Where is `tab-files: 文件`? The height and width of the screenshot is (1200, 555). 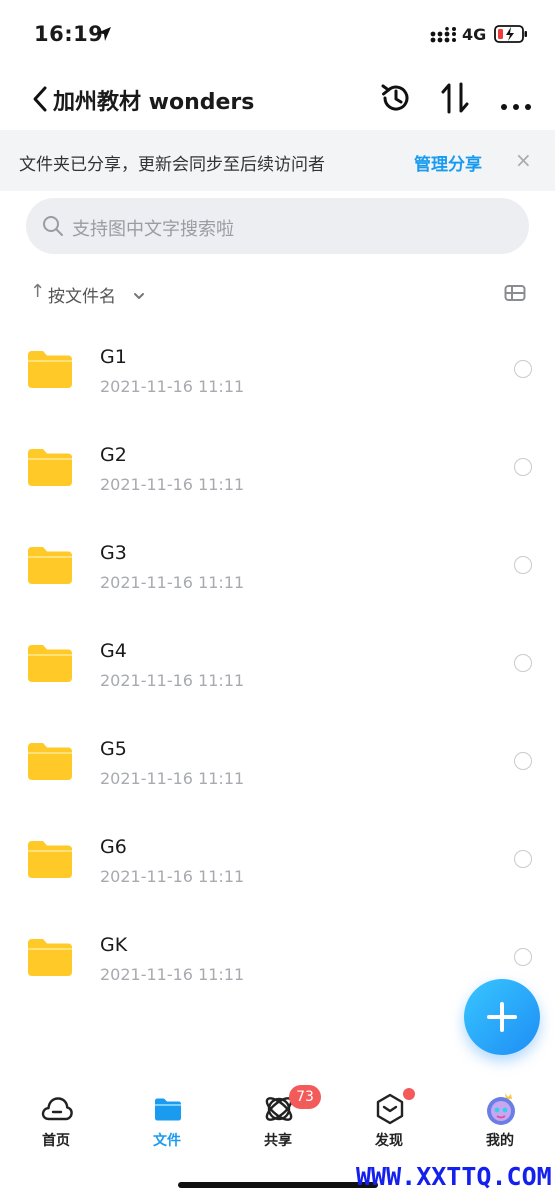
tab-files: 文件 is located at coordinates (167, 1120).